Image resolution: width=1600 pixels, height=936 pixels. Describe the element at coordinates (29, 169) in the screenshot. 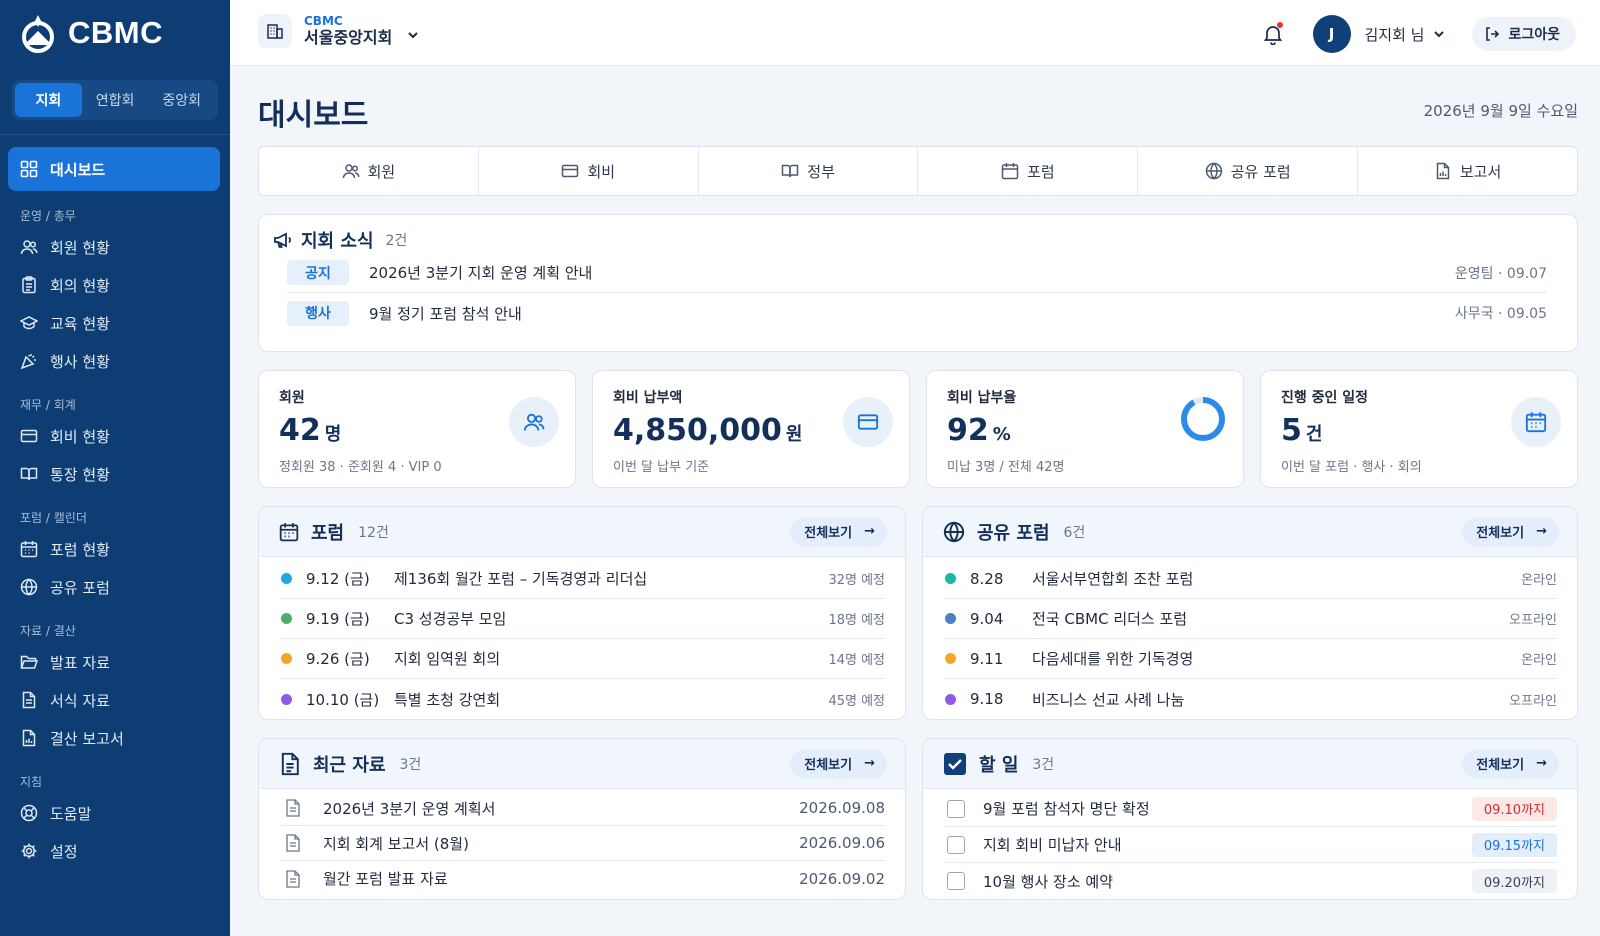

I see `grid-icon` at that location.